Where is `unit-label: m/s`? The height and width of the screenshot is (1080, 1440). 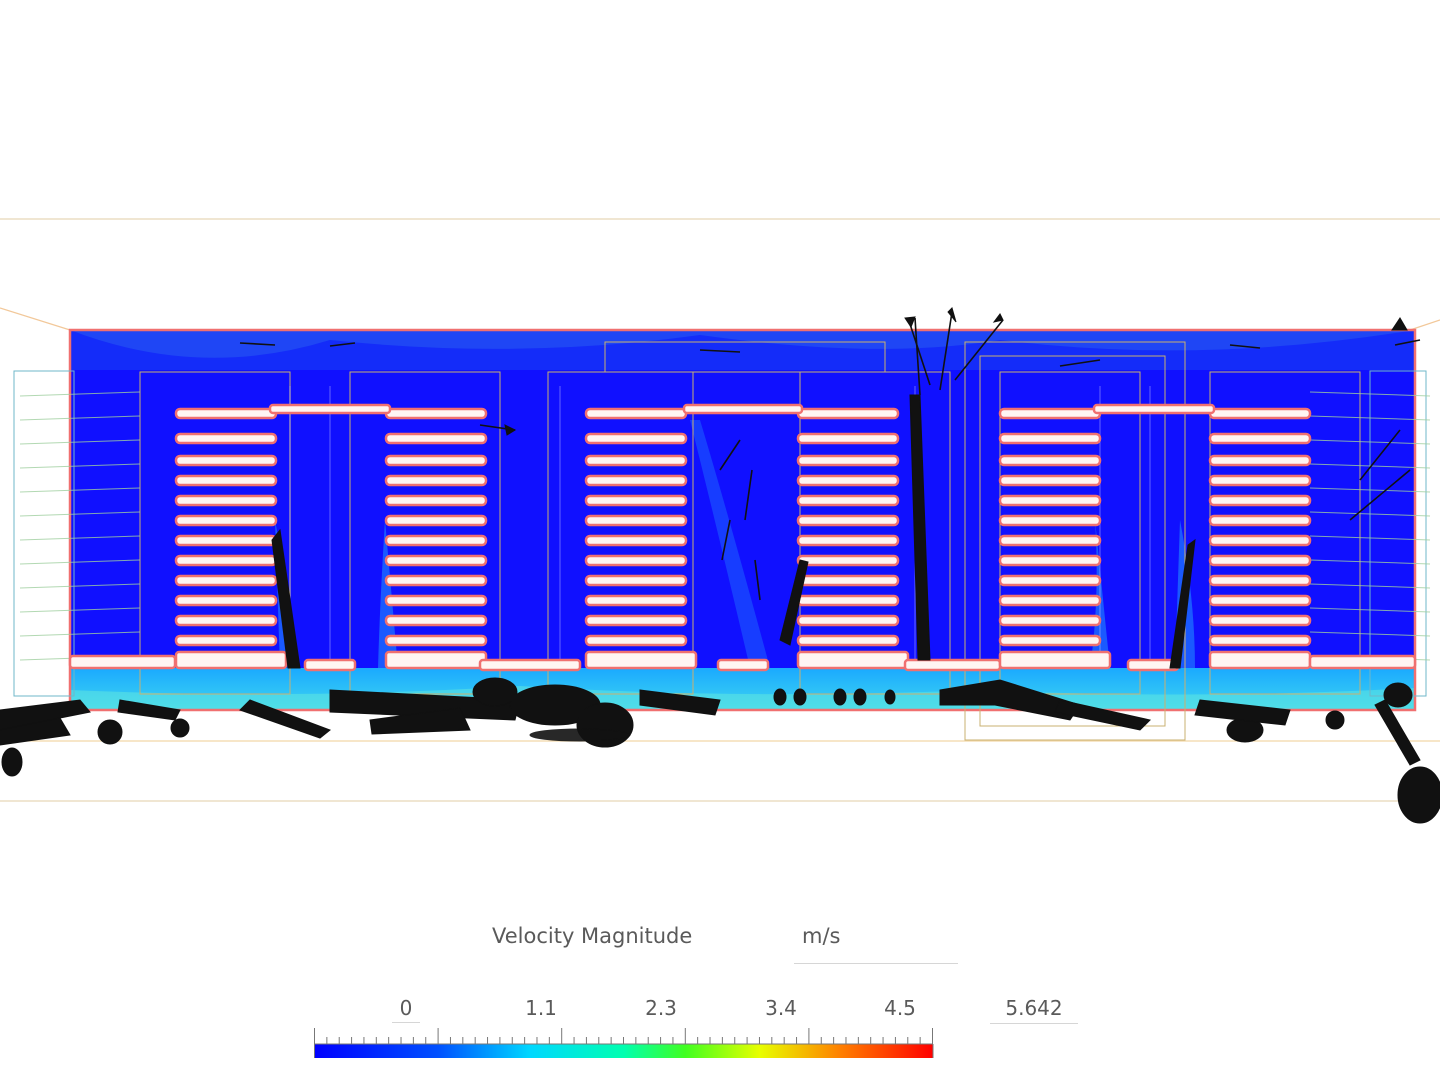
unit-label: m/s is located at coordinates (821, 936).